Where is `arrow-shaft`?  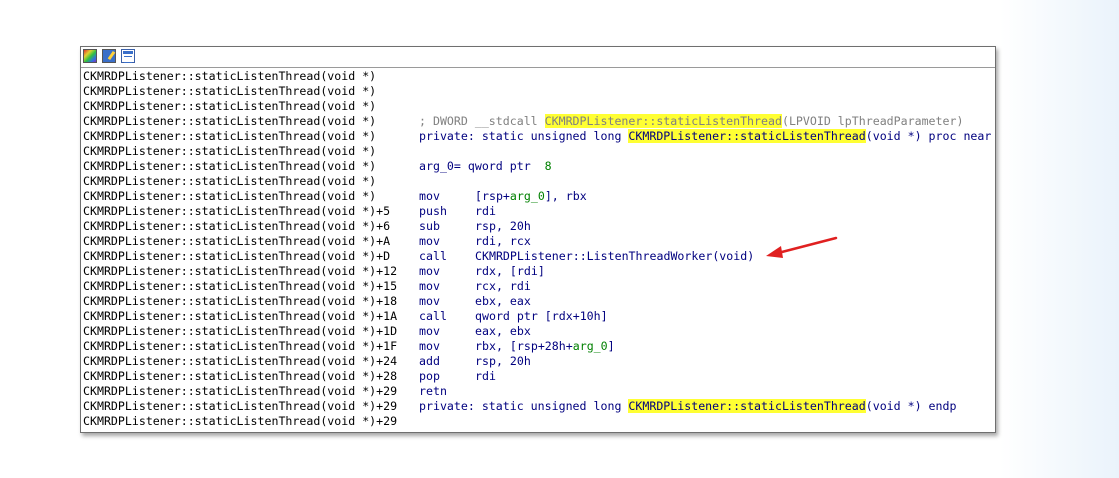
arrow-shaft is located at coordinates (807, 245).